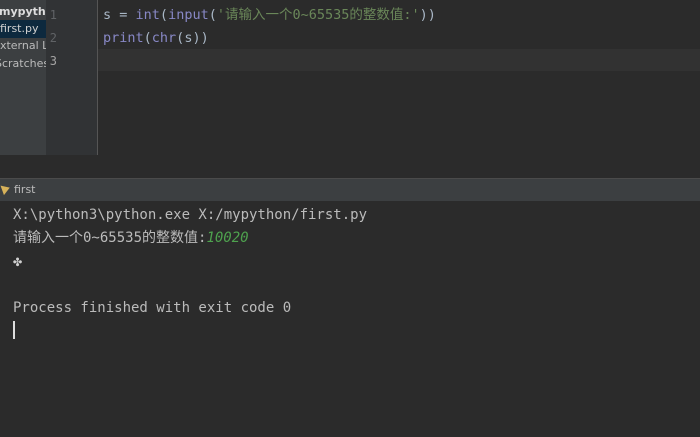 Image resolution: width=700 pixels, height=437 pixels. Describe the element at coordinates (123, 38) in the screenshot. I see `code-token: print` at that location.